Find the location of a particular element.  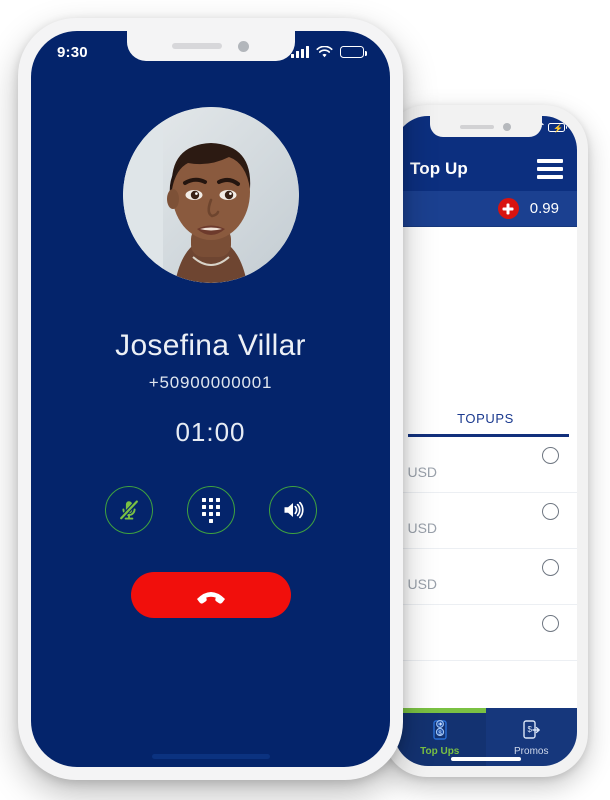

end-call-button is located at coordinates (210, 595).